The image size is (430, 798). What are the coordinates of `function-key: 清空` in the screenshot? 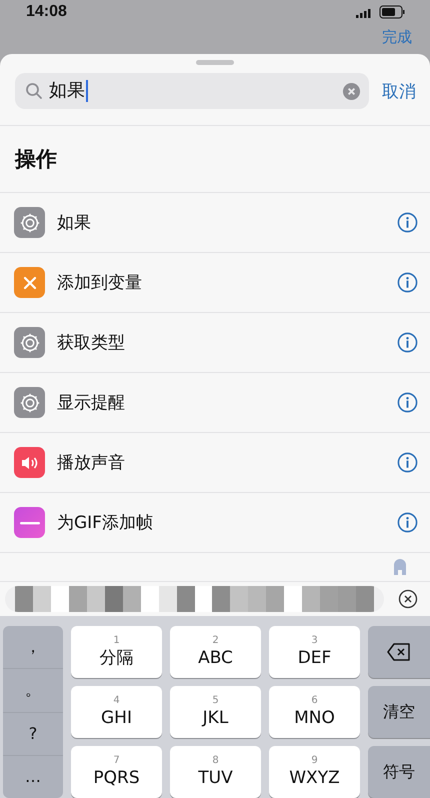 It's located at (399, 712).